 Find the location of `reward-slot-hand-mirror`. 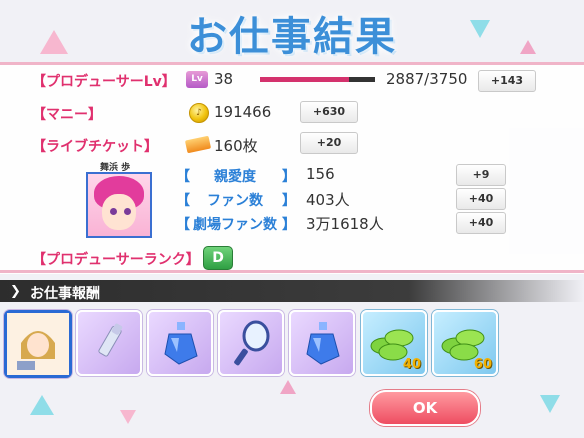

reward-slot-hand-mirror is located at coordinates (251, 343).